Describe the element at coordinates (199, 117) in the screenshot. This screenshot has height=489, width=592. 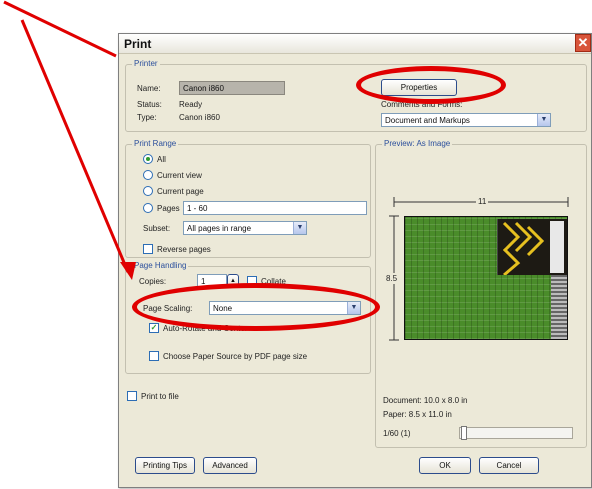
I see `printer-type-value: Canon i860` at that location.